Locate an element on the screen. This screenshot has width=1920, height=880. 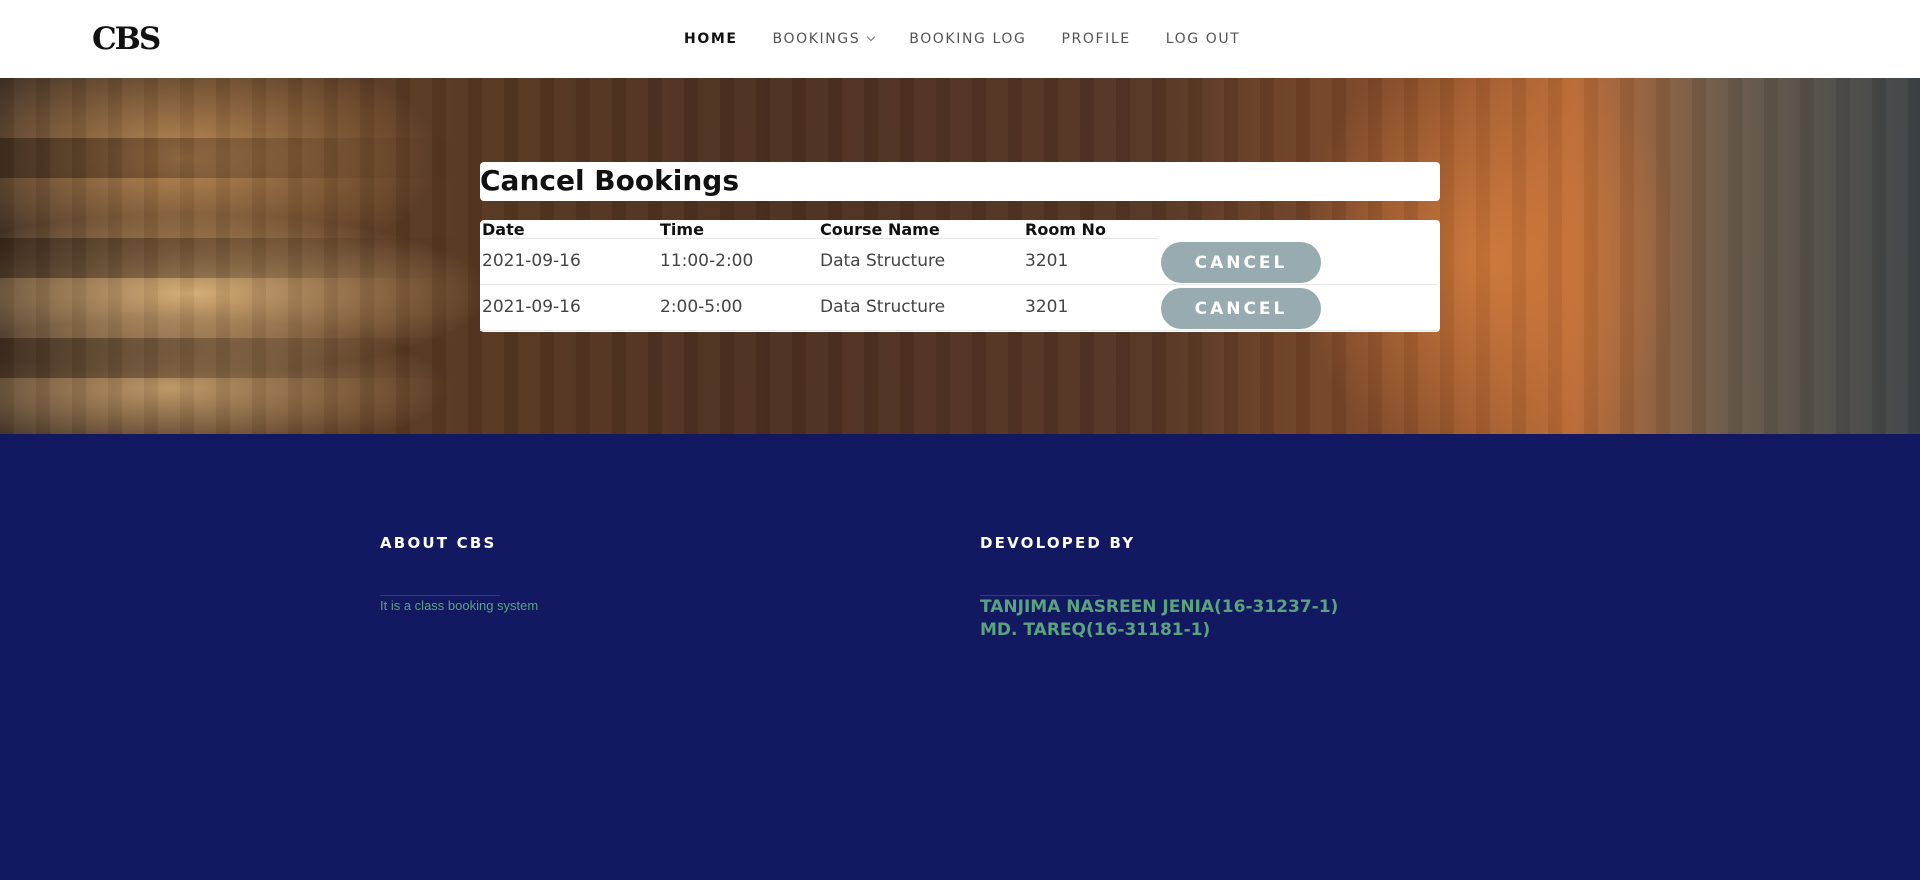
nav-profile: PROFILE is located at coordinates (1095, 39).